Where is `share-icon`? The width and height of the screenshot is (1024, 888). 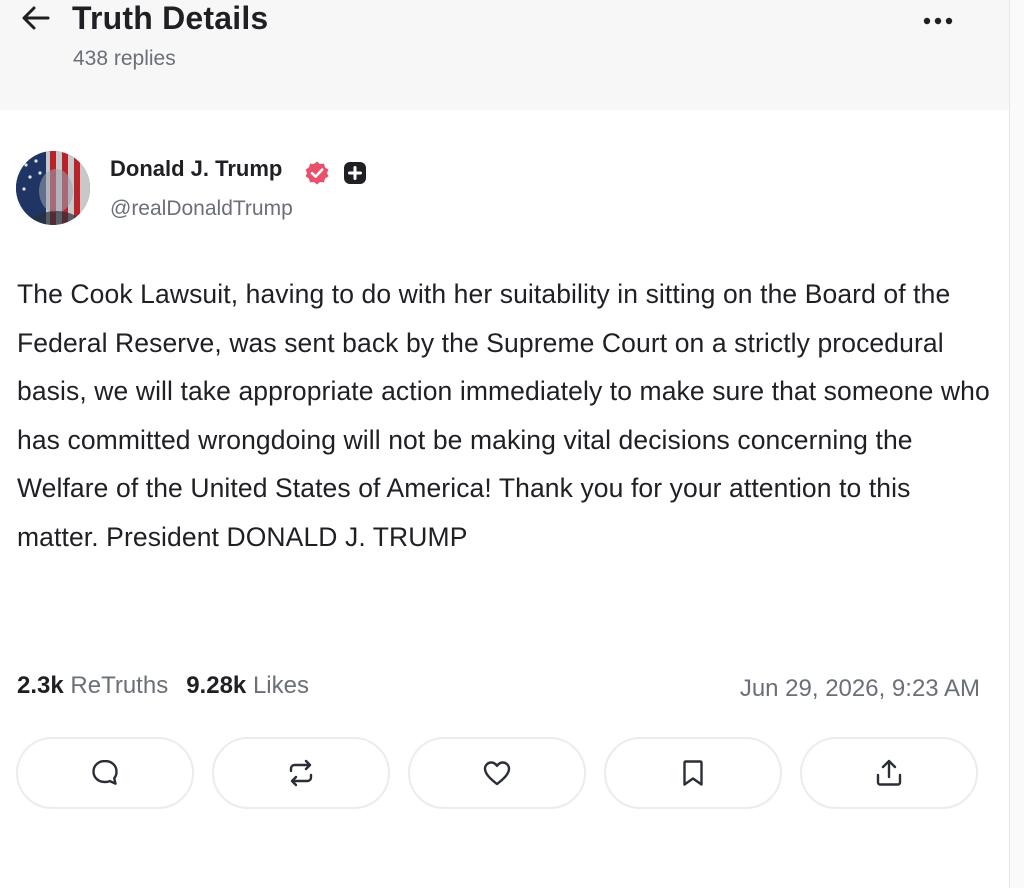
share-icon is located at coordinates (889, 772).